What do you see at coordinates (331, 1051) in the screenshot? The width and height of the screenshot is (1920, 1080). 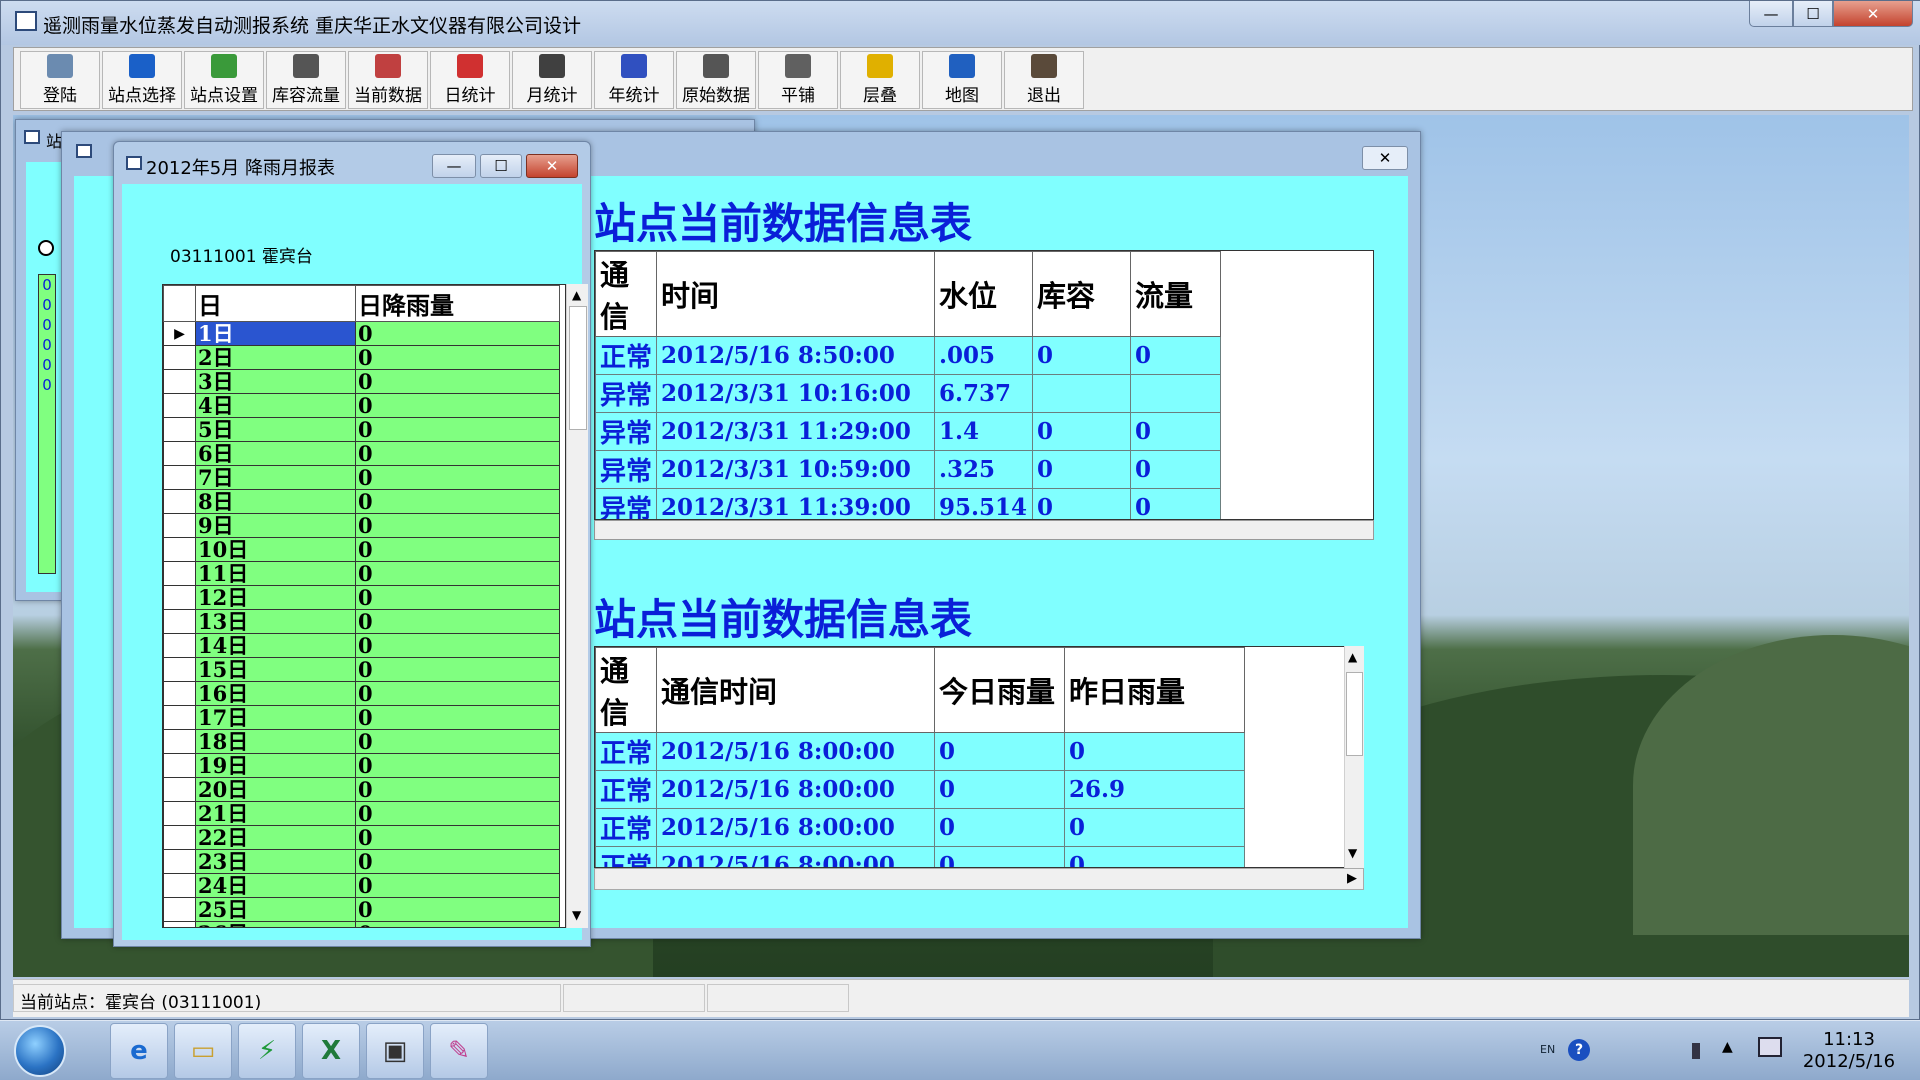 I see `taskbar-app: X` at bounding box center [331, 1051].